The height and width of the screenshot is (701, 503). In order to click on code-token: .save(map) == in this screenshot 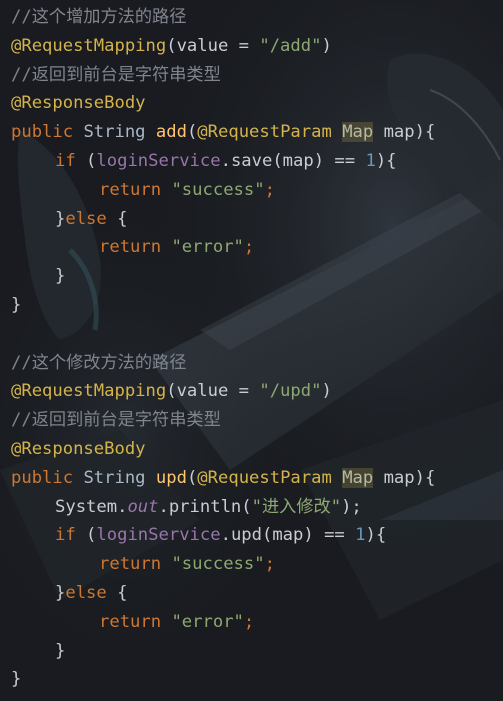, I will do `click(293, 160)`.